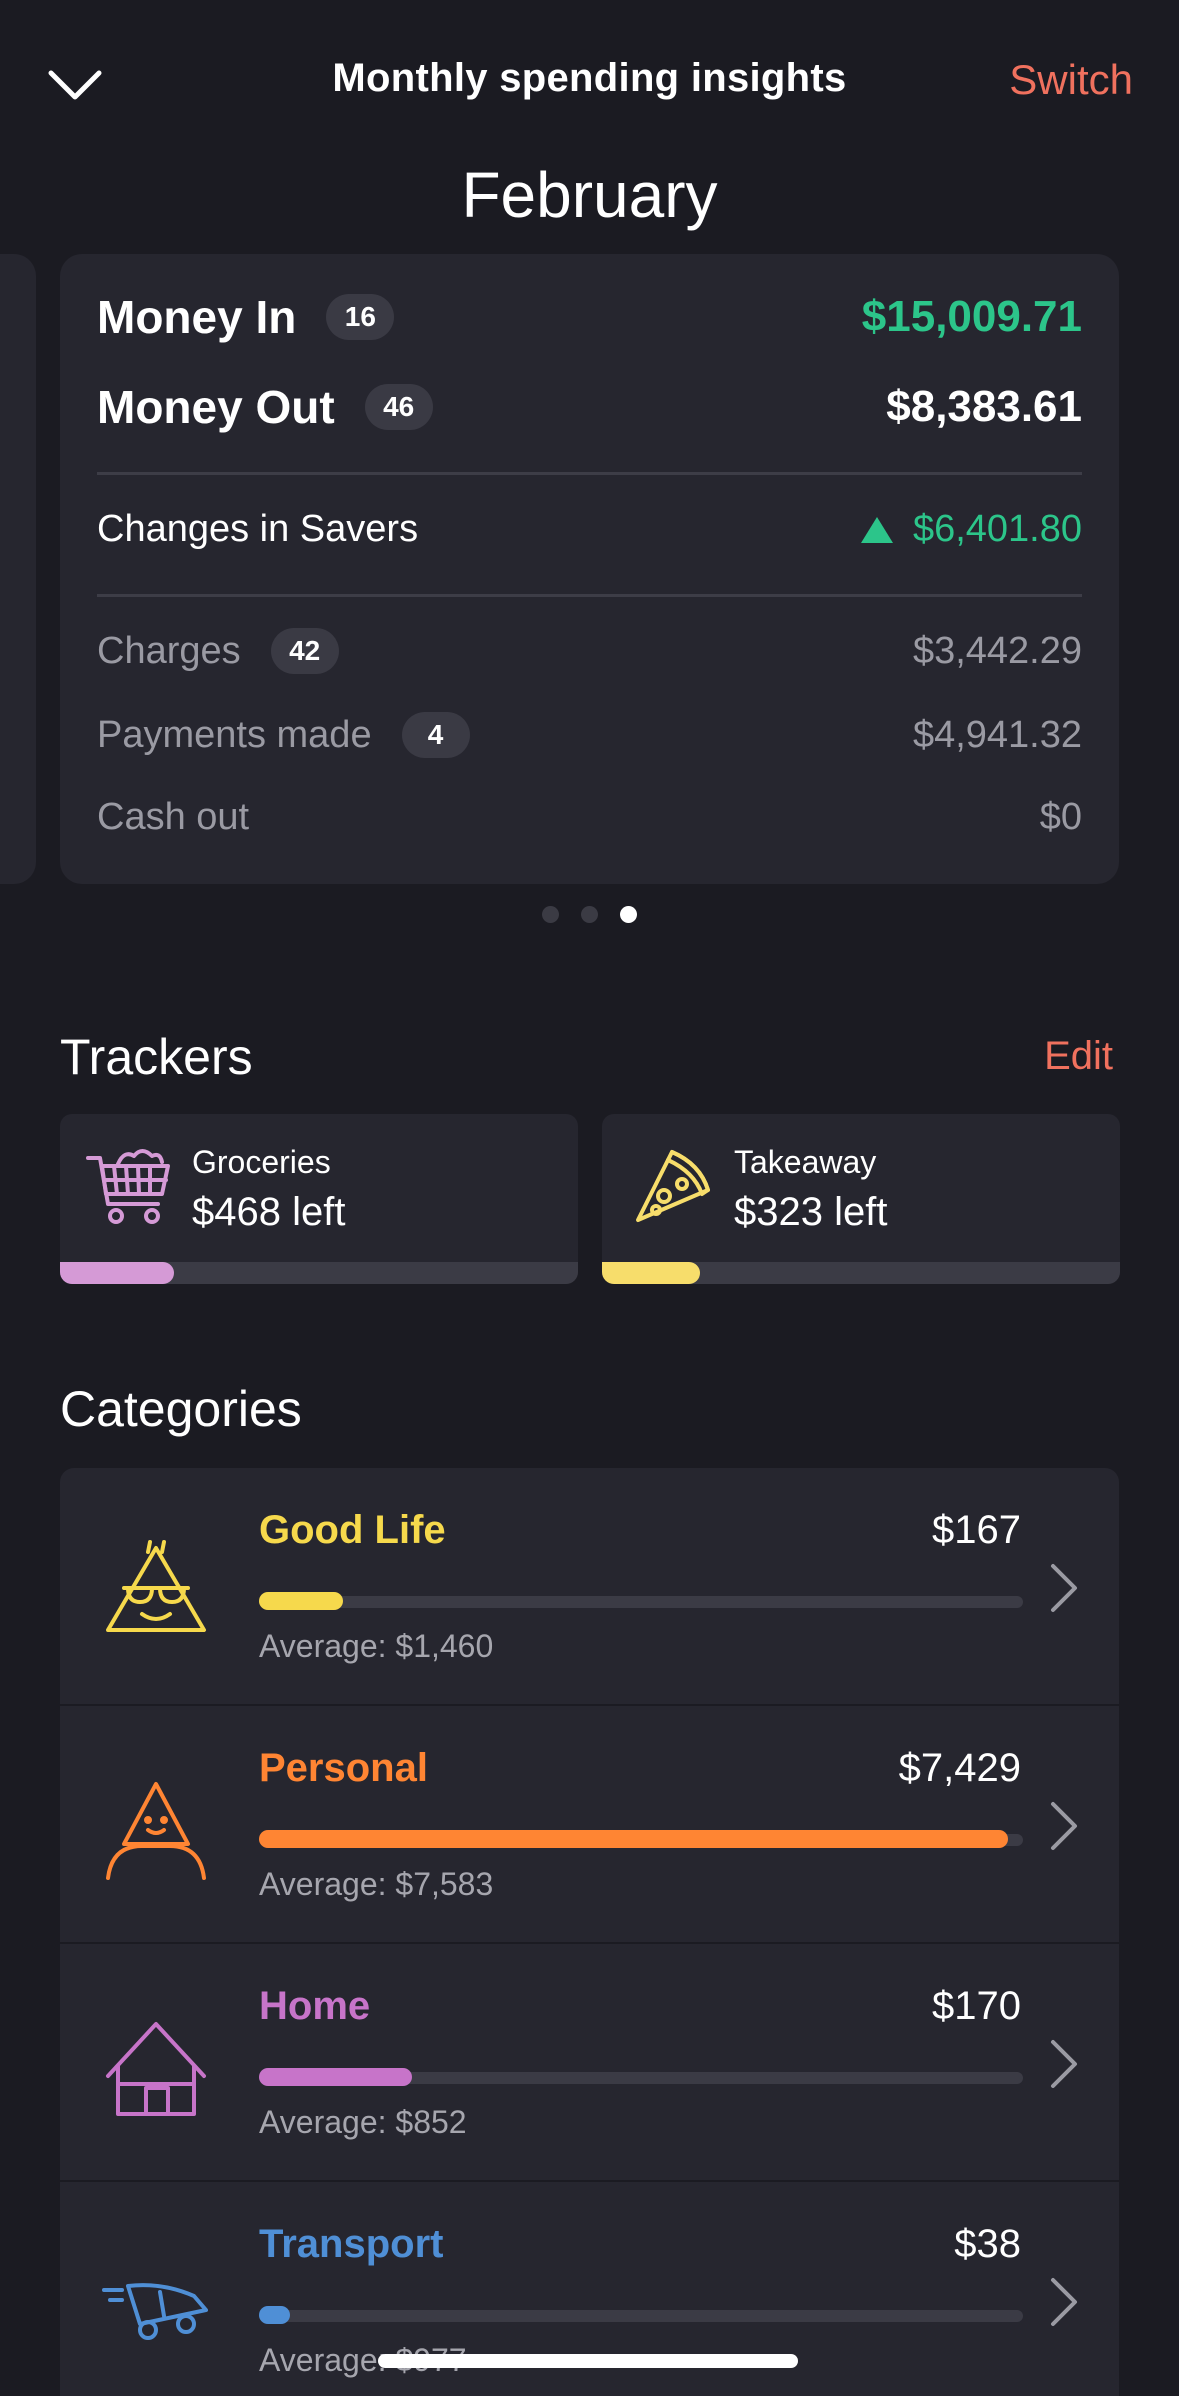 Image resolution: width=1179 pixels, height=2396 pixels. What do you see at coordinates (156, 2069) in the screenshot?
I see `house-icon` at bounding box center [156, 2069].